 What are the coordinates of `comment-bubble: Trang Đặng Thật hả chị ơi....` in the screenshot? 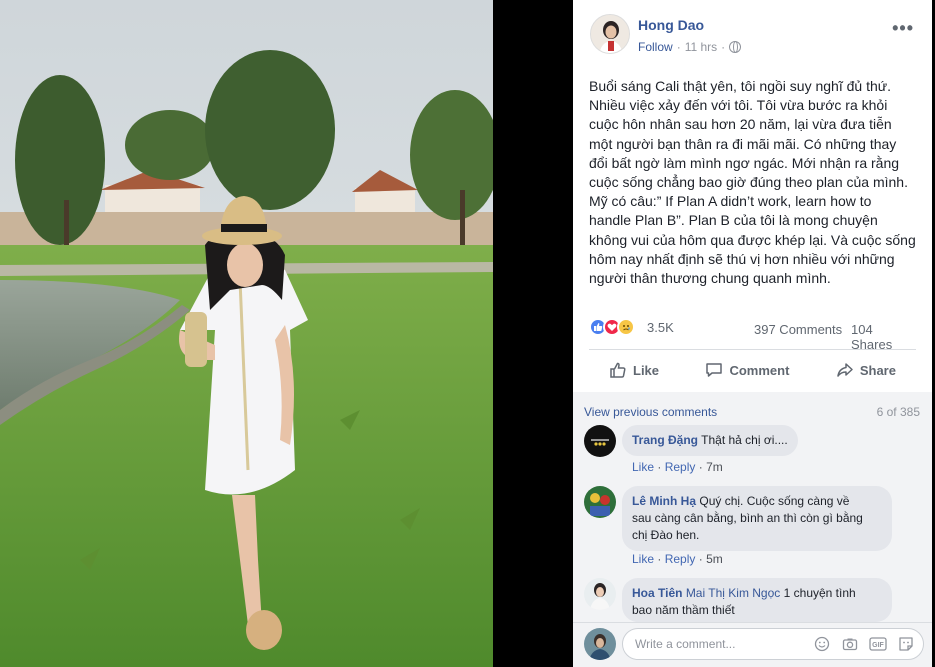 It's located at (710, 440).